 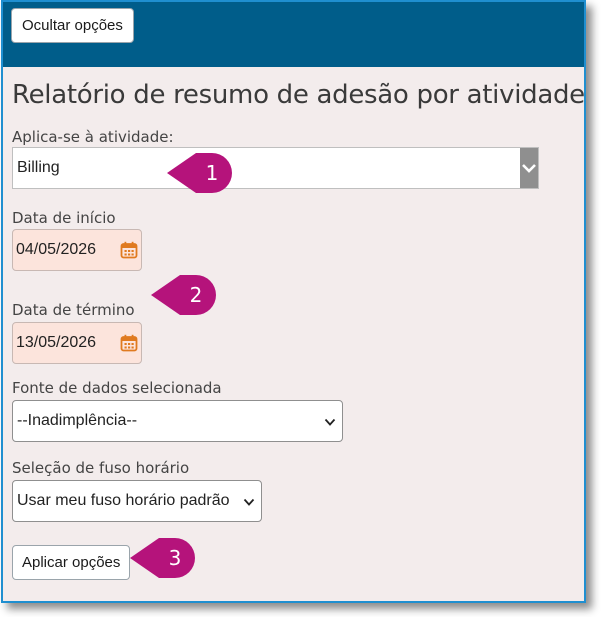 I want to click on activity-select: Billing, so click(x=275, y=168).